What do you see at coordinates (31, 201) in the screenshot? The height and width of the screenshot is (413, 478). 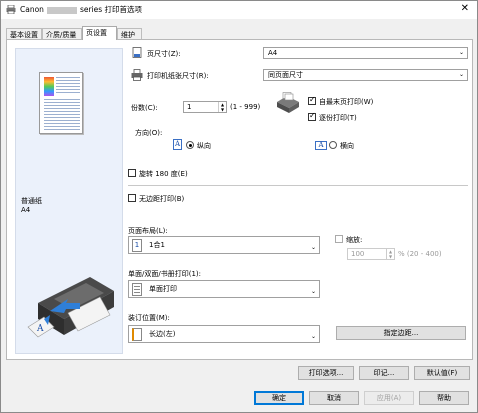 I see `media-type-text: 普通纸` at bounding box center [31, 201].